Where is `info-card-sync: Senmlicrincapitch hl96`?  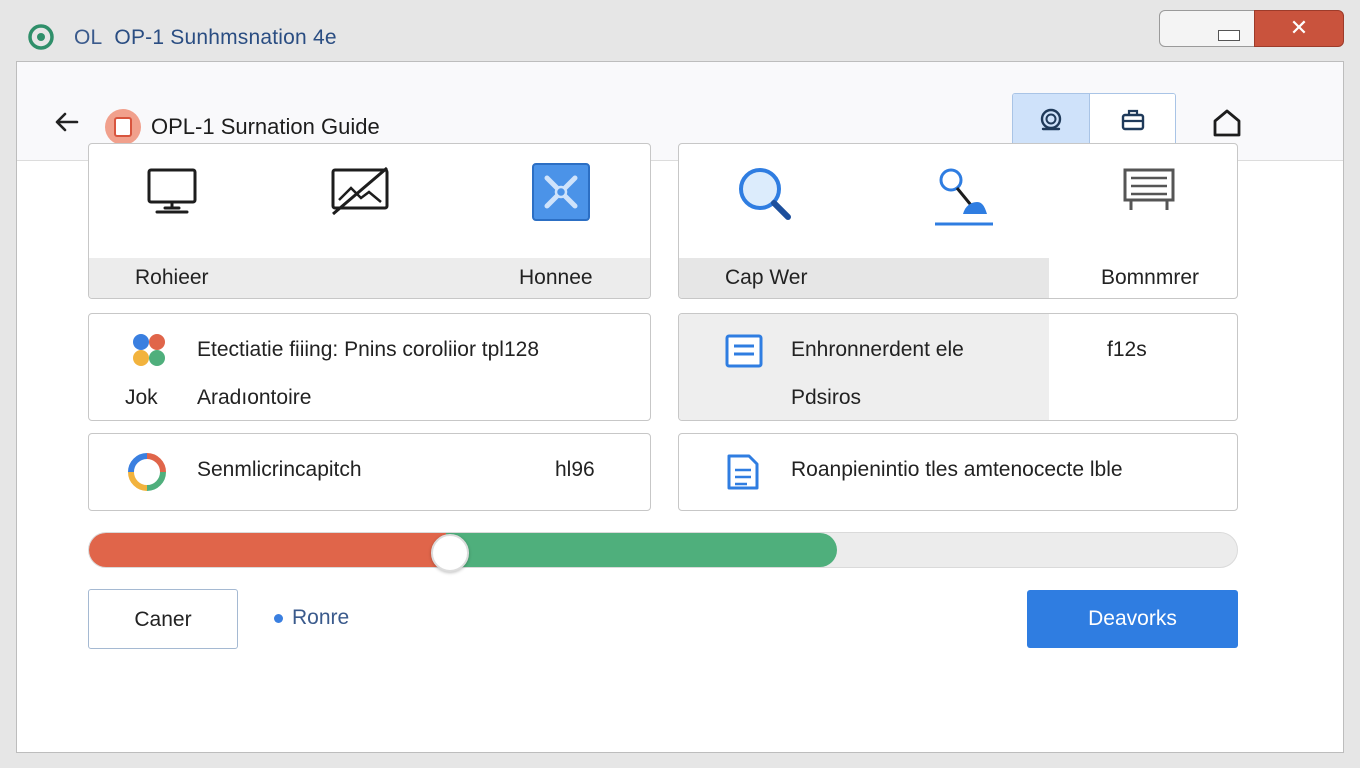
info-card-sync: Senmlicrincapitch hl96 is located at coordinates (369, 472).